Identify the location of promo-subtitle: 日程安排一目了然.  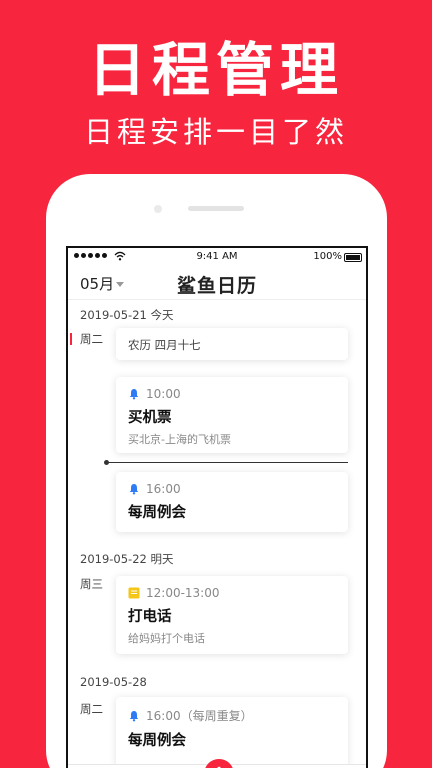
(215, 132).